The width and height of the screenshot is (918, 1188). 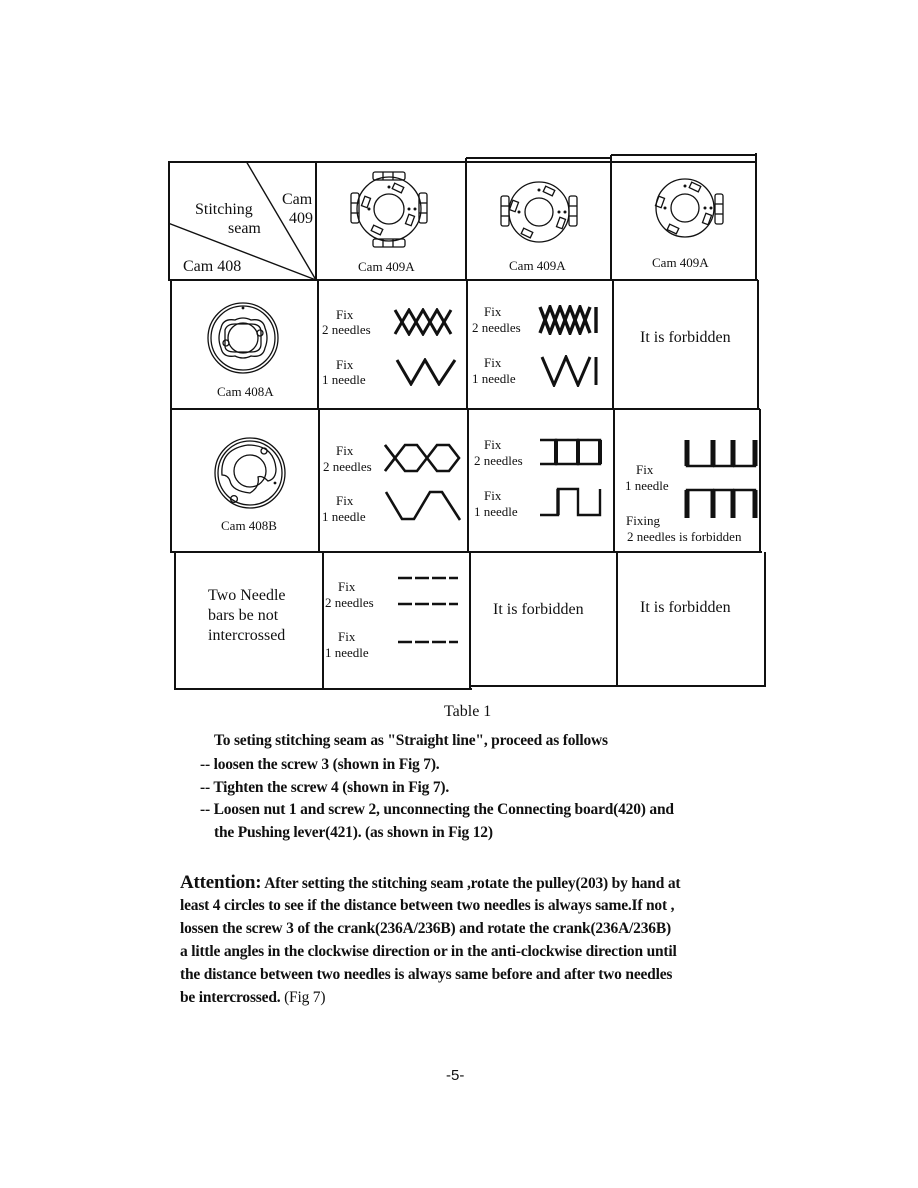 I want to click on row-2-col-1-needle-label: 1 needle, so click(x=344, y=516).